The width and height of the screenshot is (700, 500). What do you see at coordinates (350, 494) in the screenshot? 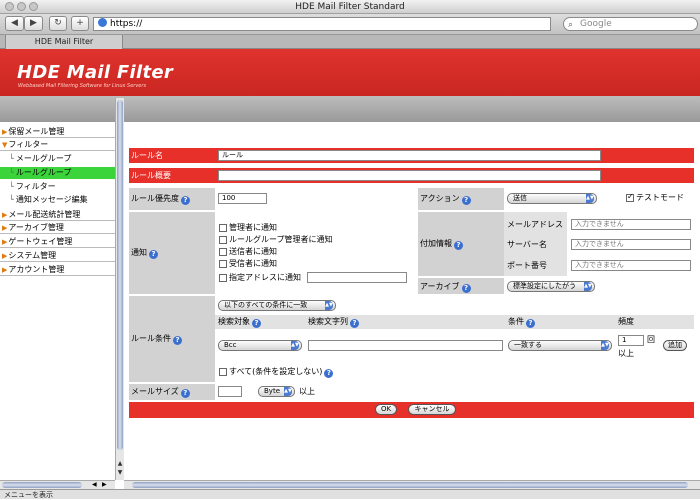
I see `status-bar: メニューを表示` at bounding box center [350, 494].